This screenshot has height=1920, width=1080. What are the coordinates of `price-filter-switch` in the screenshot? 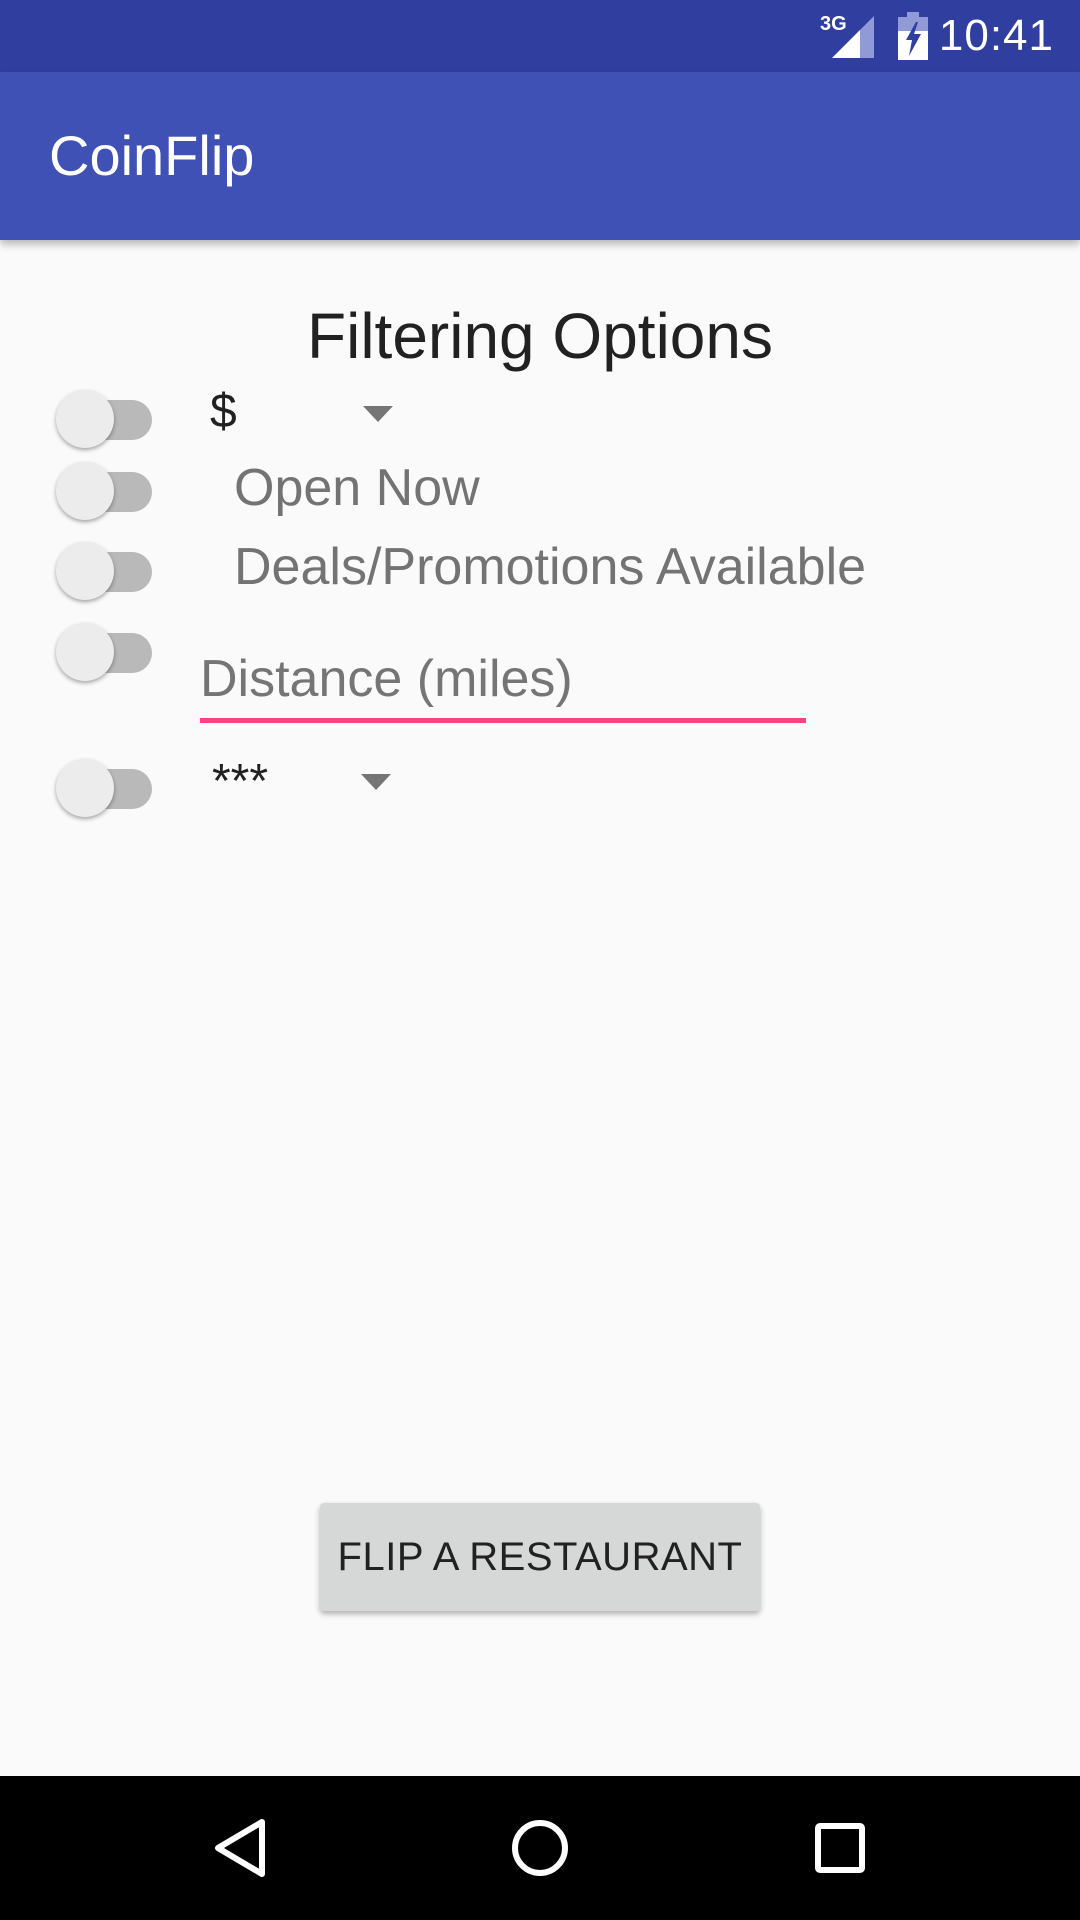 It's located at (108, 416).